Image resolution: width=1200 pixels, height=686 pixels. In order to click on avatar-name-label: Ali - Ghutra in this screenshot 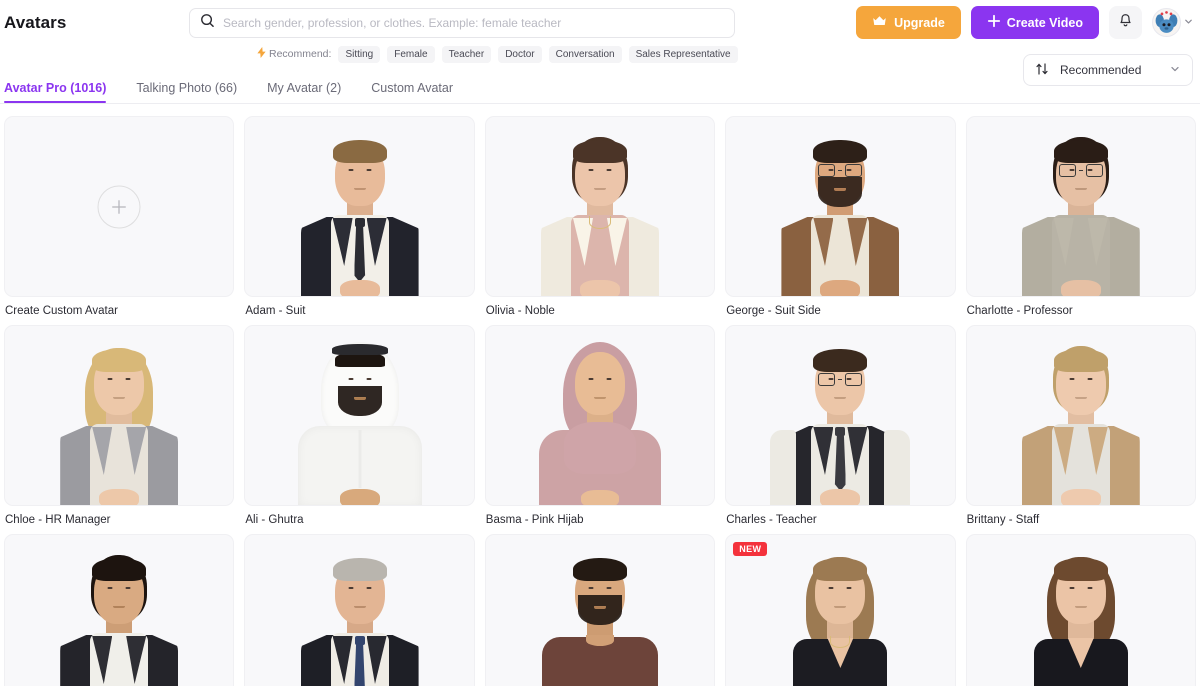, I will do `click(274, 520)`.